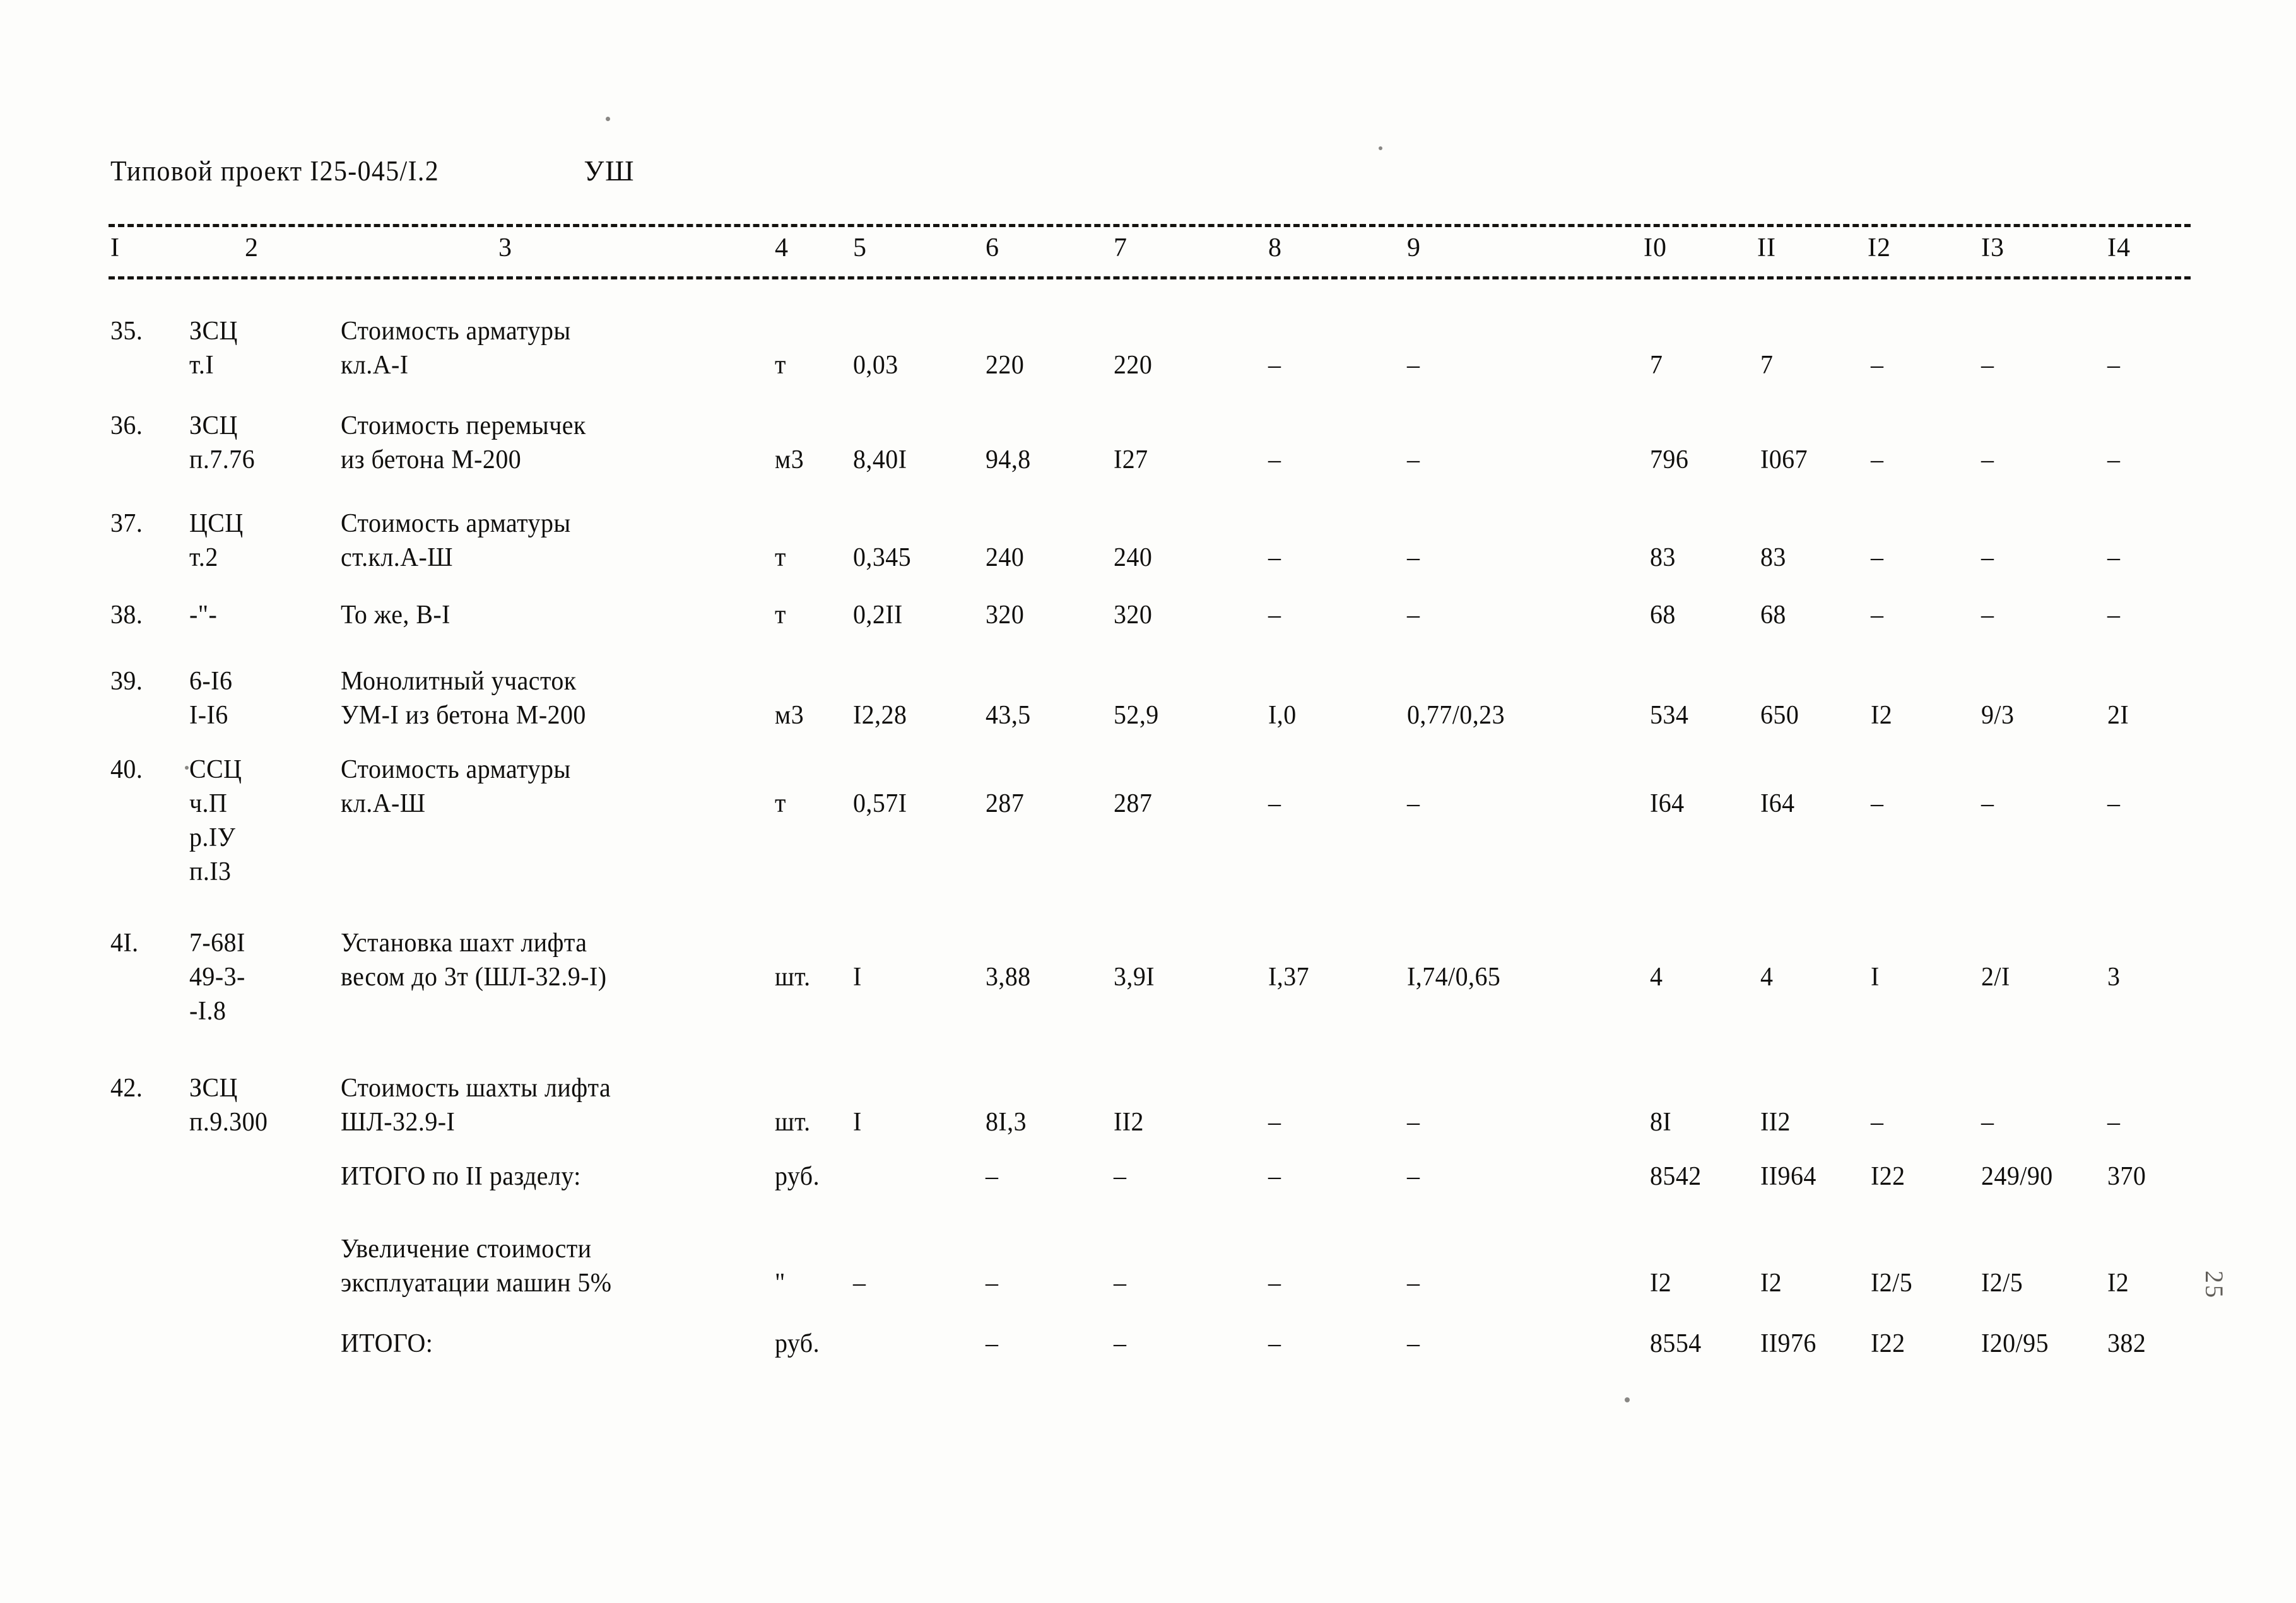  I want to click on row-value-col-10: 8I, so click(1661, 1123).